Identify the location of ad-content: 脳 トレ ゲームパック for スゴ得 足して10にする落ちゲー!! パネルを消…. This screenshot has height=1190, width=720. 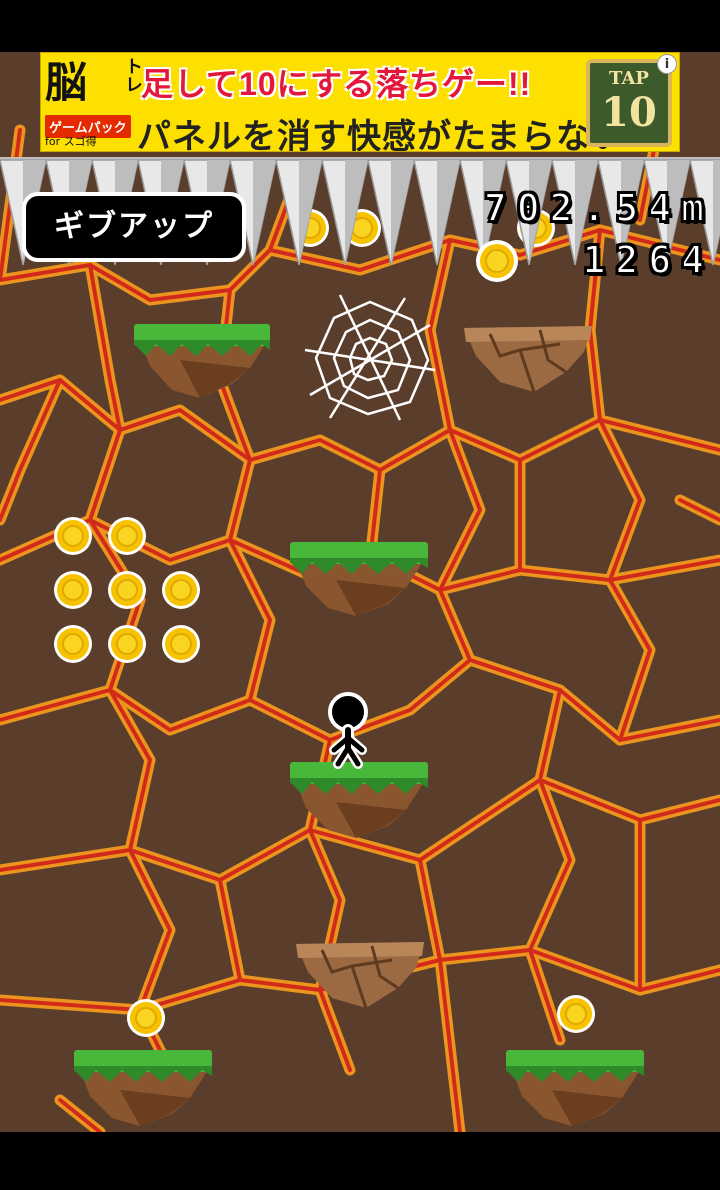
(360, 102).